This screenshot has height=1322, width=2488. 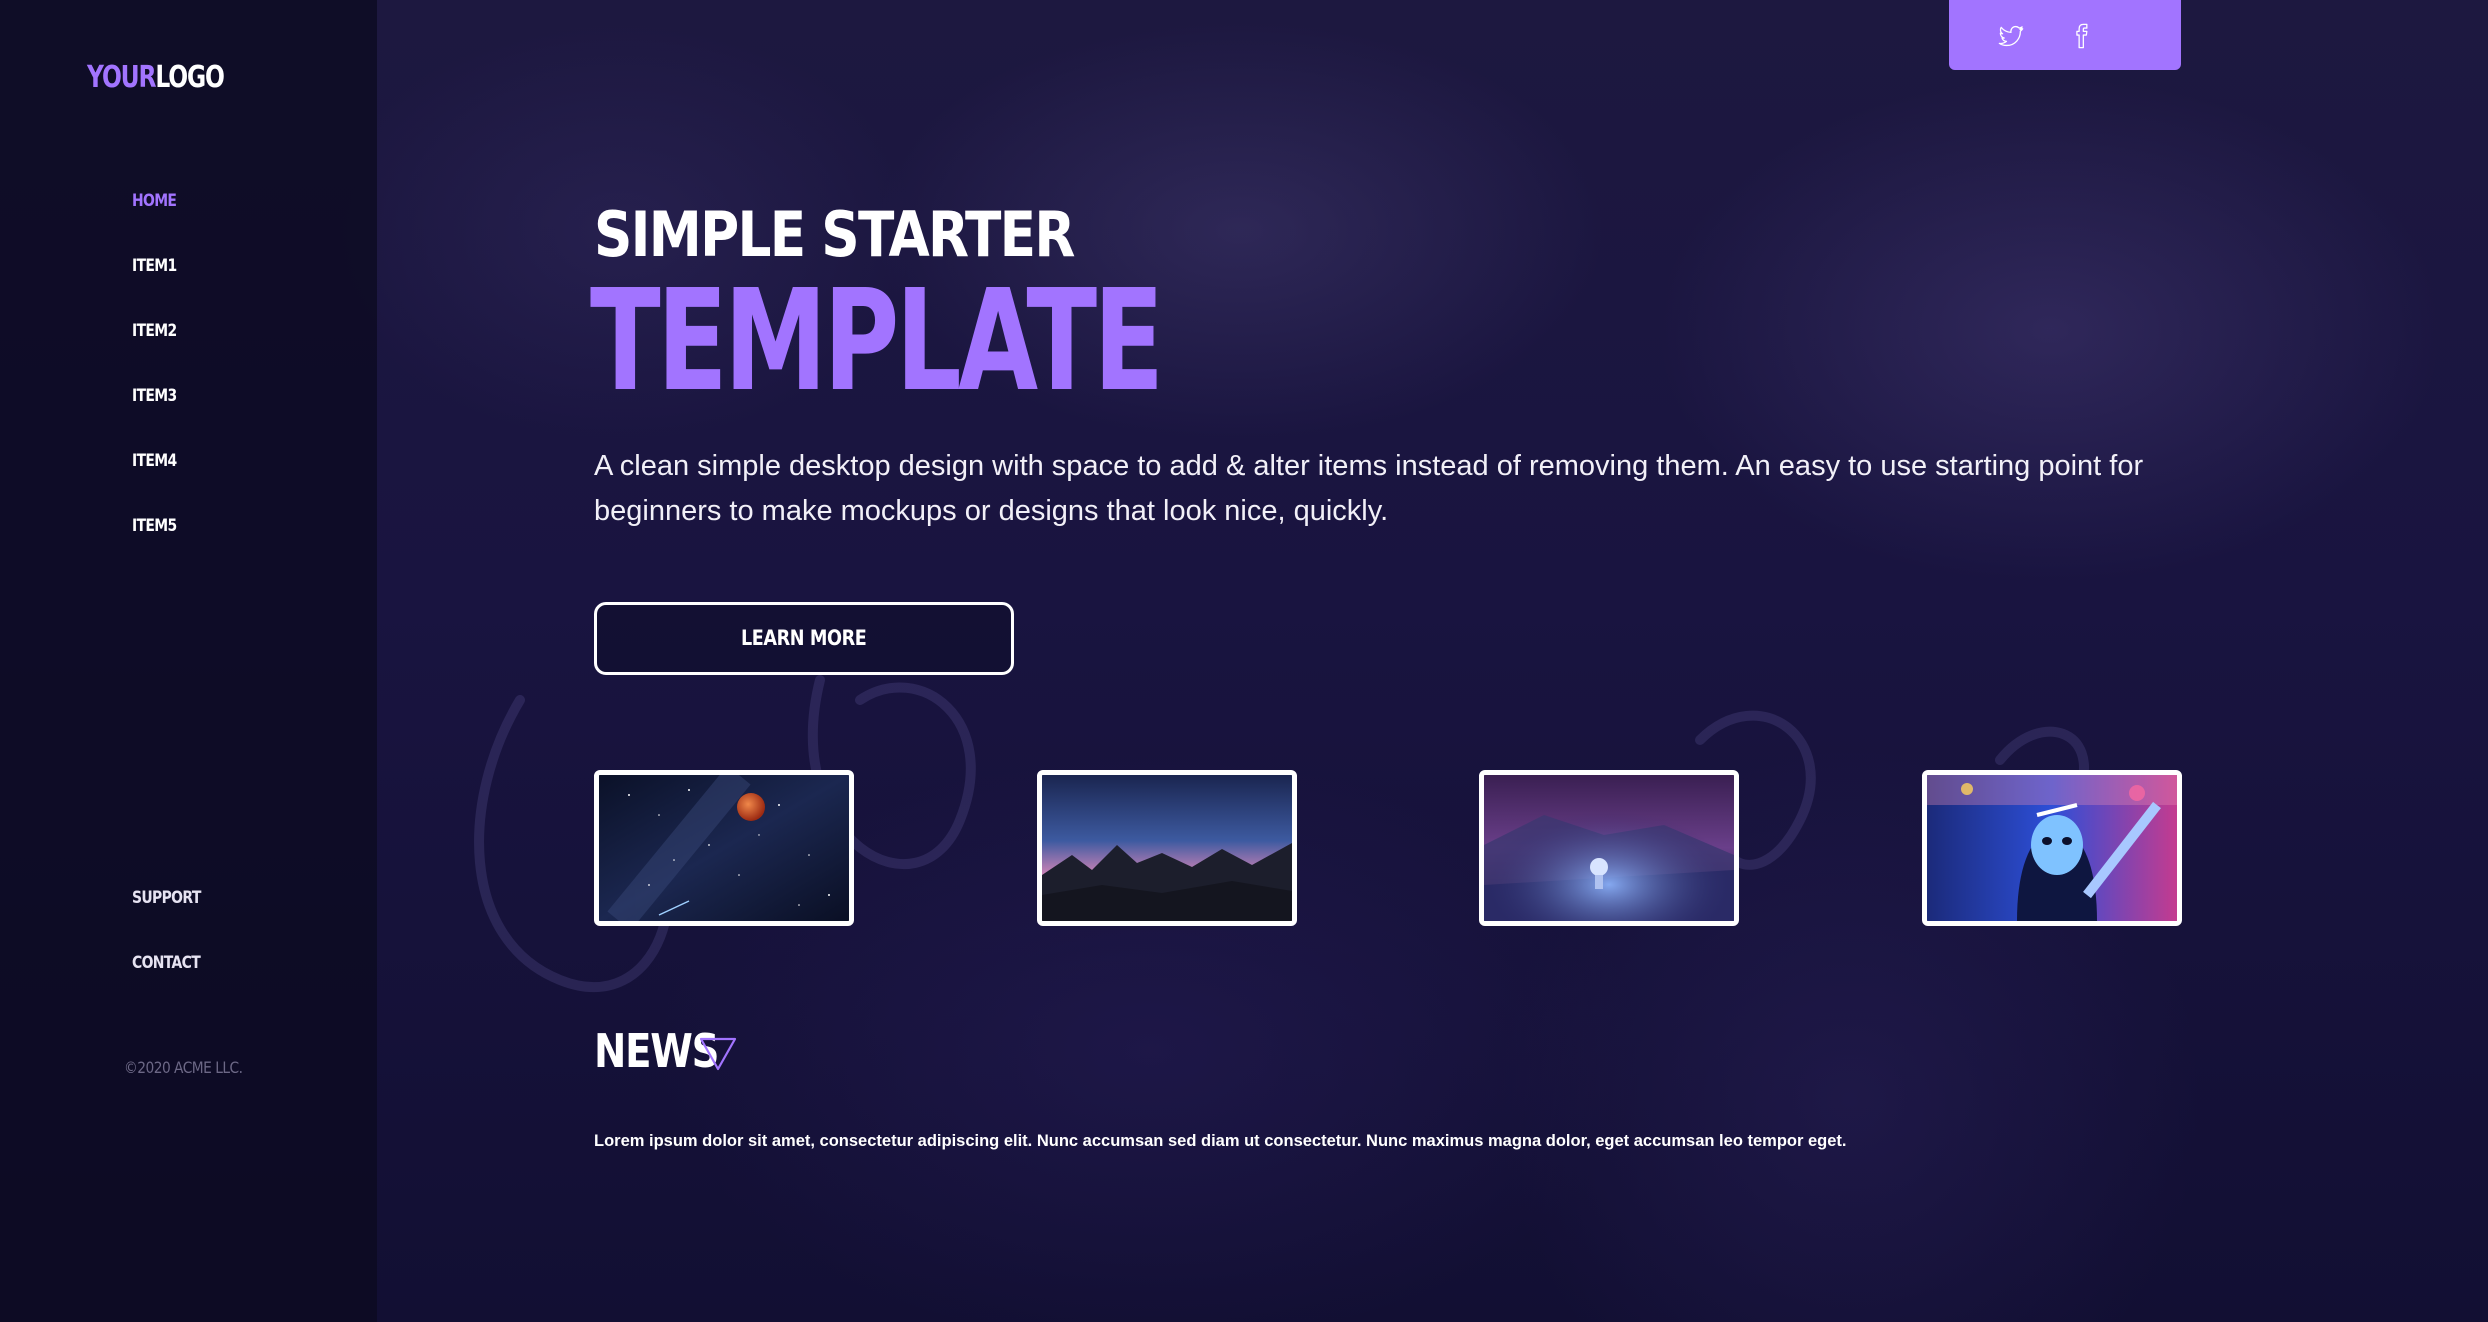 I want to click on nav-item-item4: ITEM4, so click(x=154, y=478).